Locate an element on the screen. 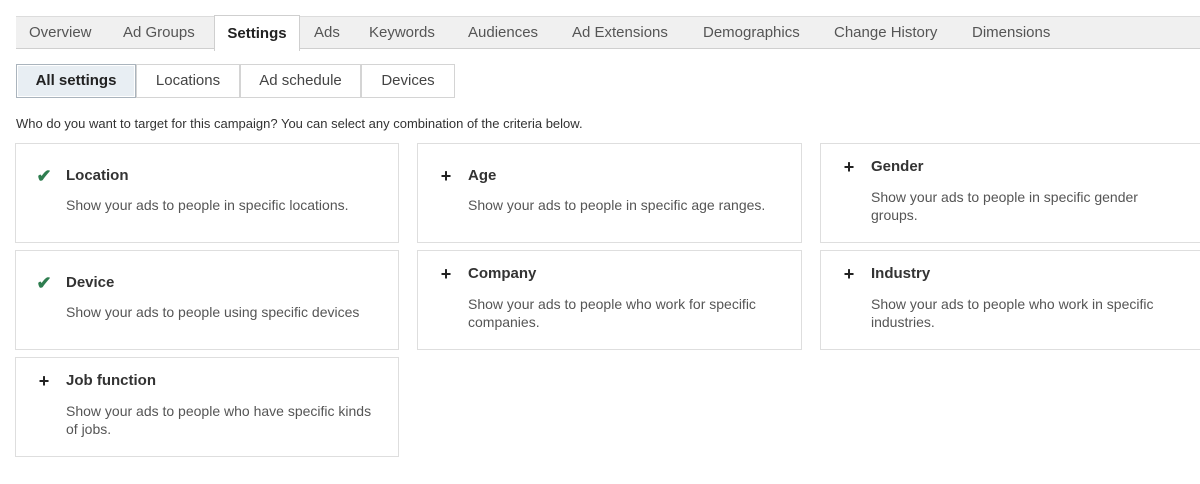  criteria-title: Industry is located at coordinates (901, 273).